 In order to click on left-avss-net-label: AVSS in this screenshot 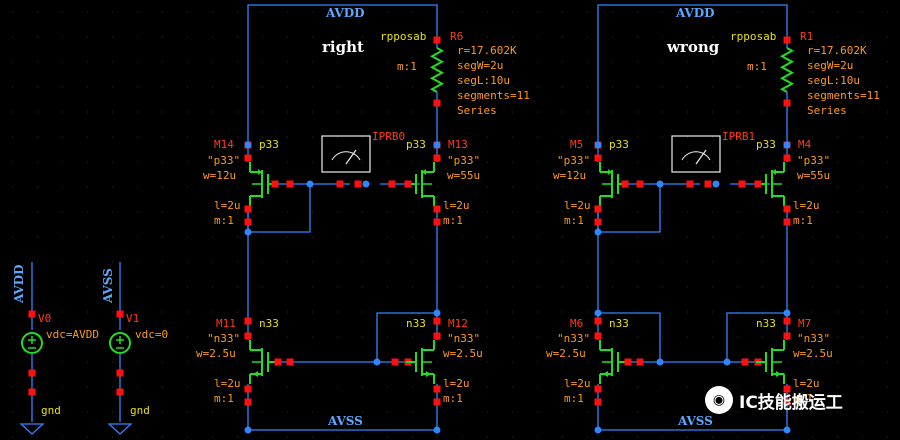, I will do `click(345, 421)`.